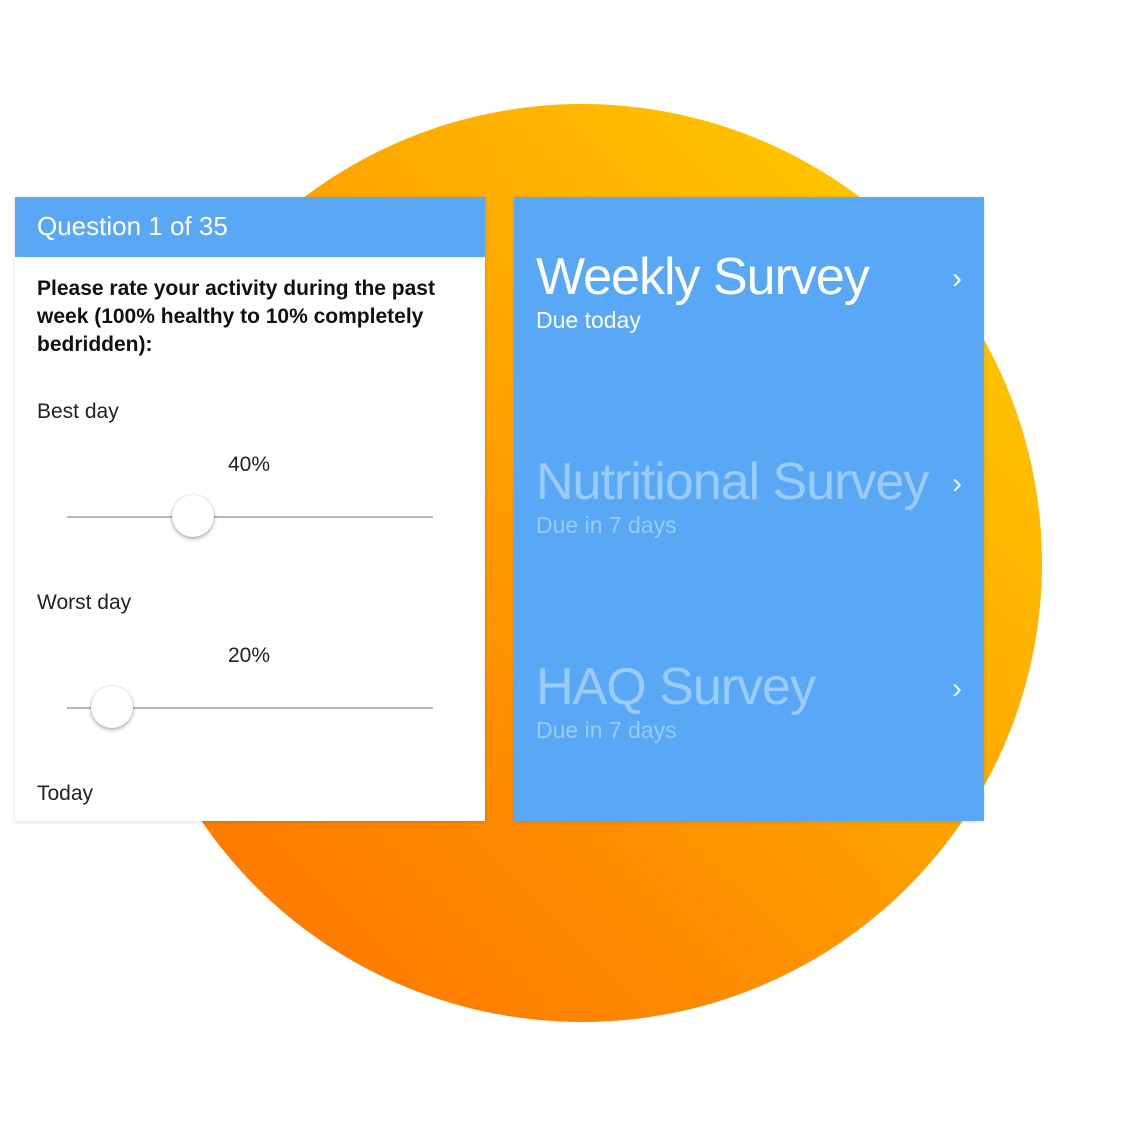 This screenshot has height=1126, width=1147. What do you see at coordinates (749, 317) in the screenshot?
I see `survey-item-weekly: Weekly Survey Due today ›` at bounding box center [749, 317].